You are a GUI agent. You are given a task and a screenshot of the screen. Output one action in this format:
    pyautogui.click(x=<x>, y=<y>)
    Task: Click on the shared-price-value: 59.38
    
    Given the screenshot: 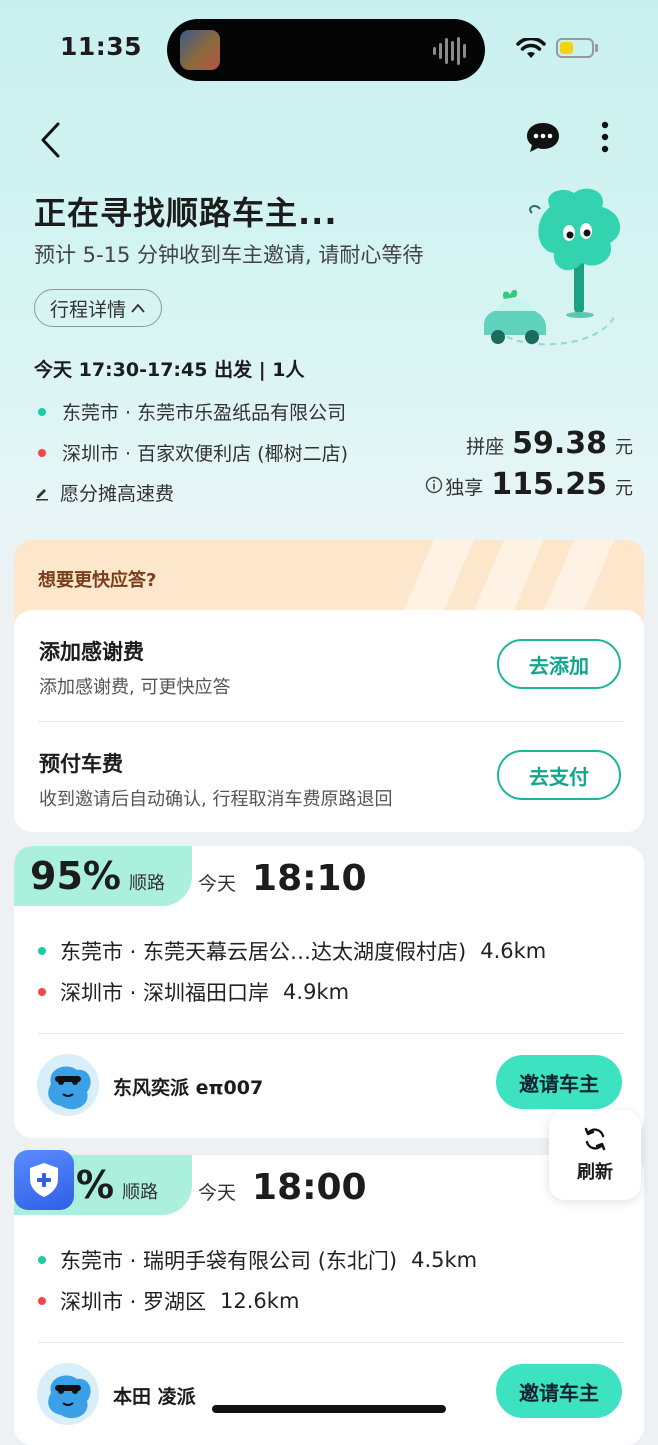 What is the action you would take?
    pyautogui.click(x=559, y=443)
    